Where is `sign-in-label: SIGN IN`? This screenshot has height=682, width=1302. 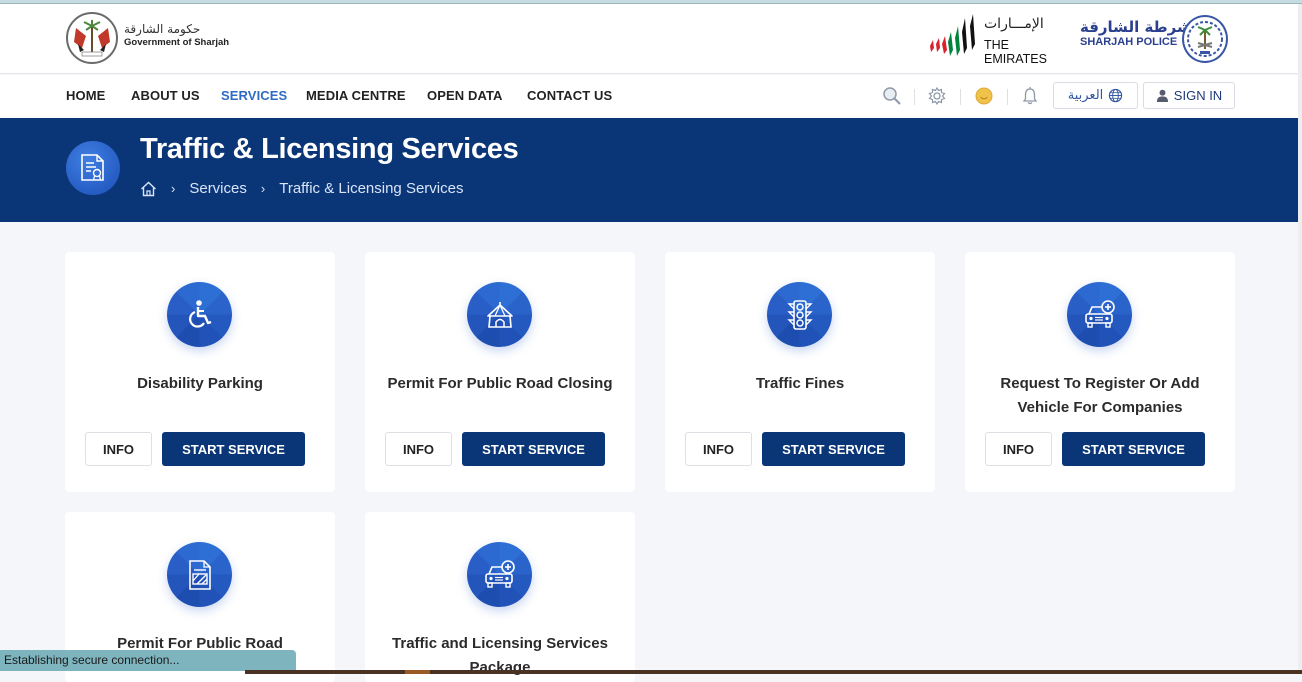
sign-in-label: SIGN IN is located at coordinates (1198, 95).